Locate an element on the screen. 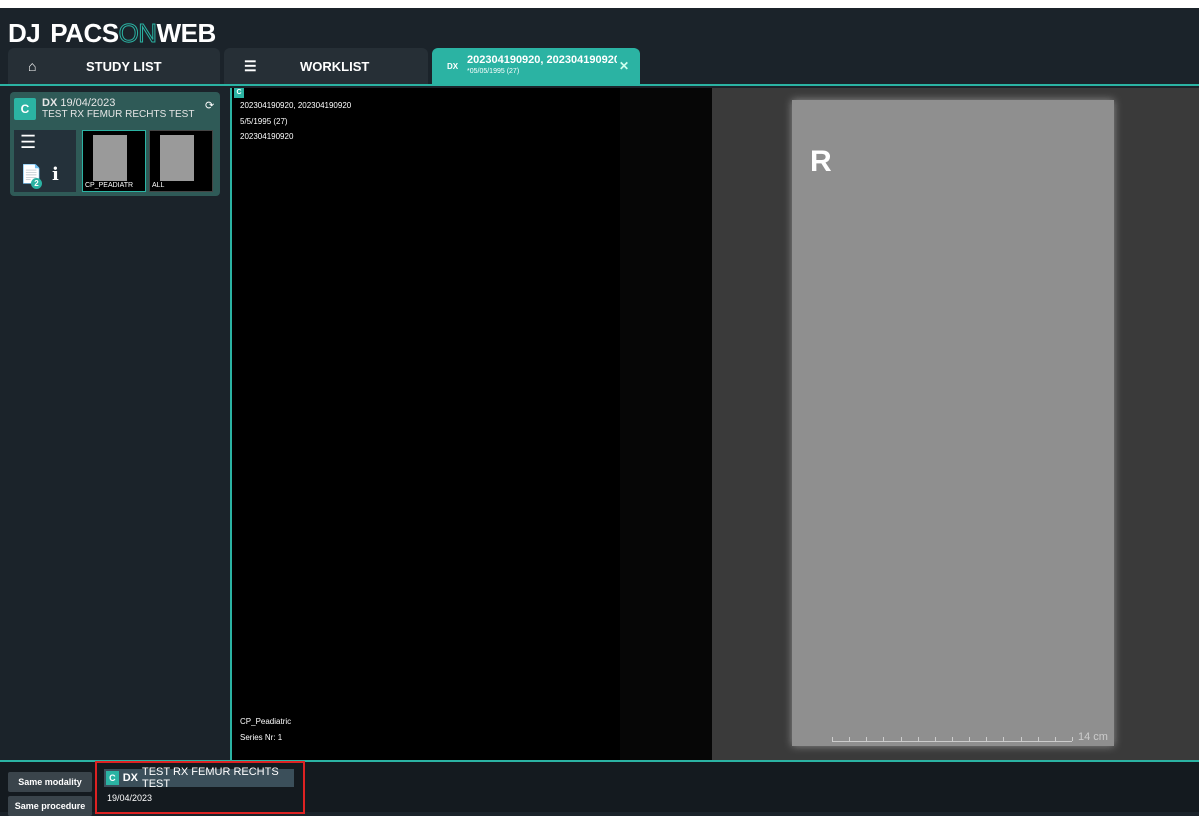 Image resolution: width=1199 pixels, height=816 pixels. series-thumbnail: ALL is located at coordinates (181, 161).